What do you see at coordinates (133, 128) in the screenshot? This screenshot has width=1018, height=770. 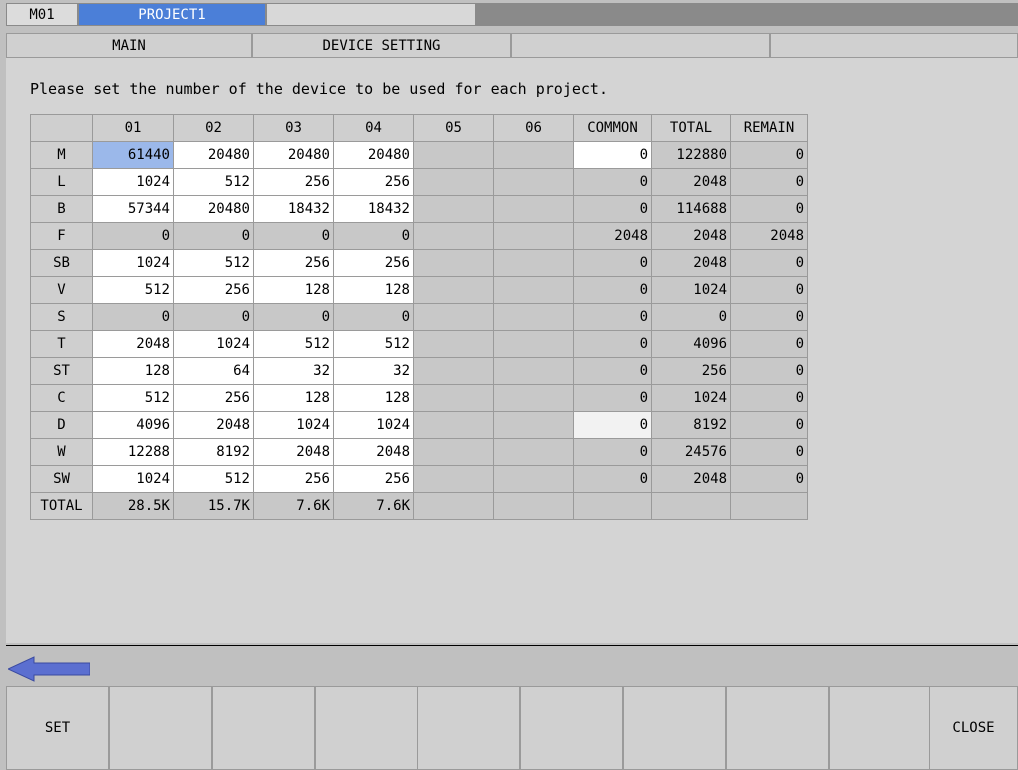 I see `column-header: 01` at bounding box center [133, 128].